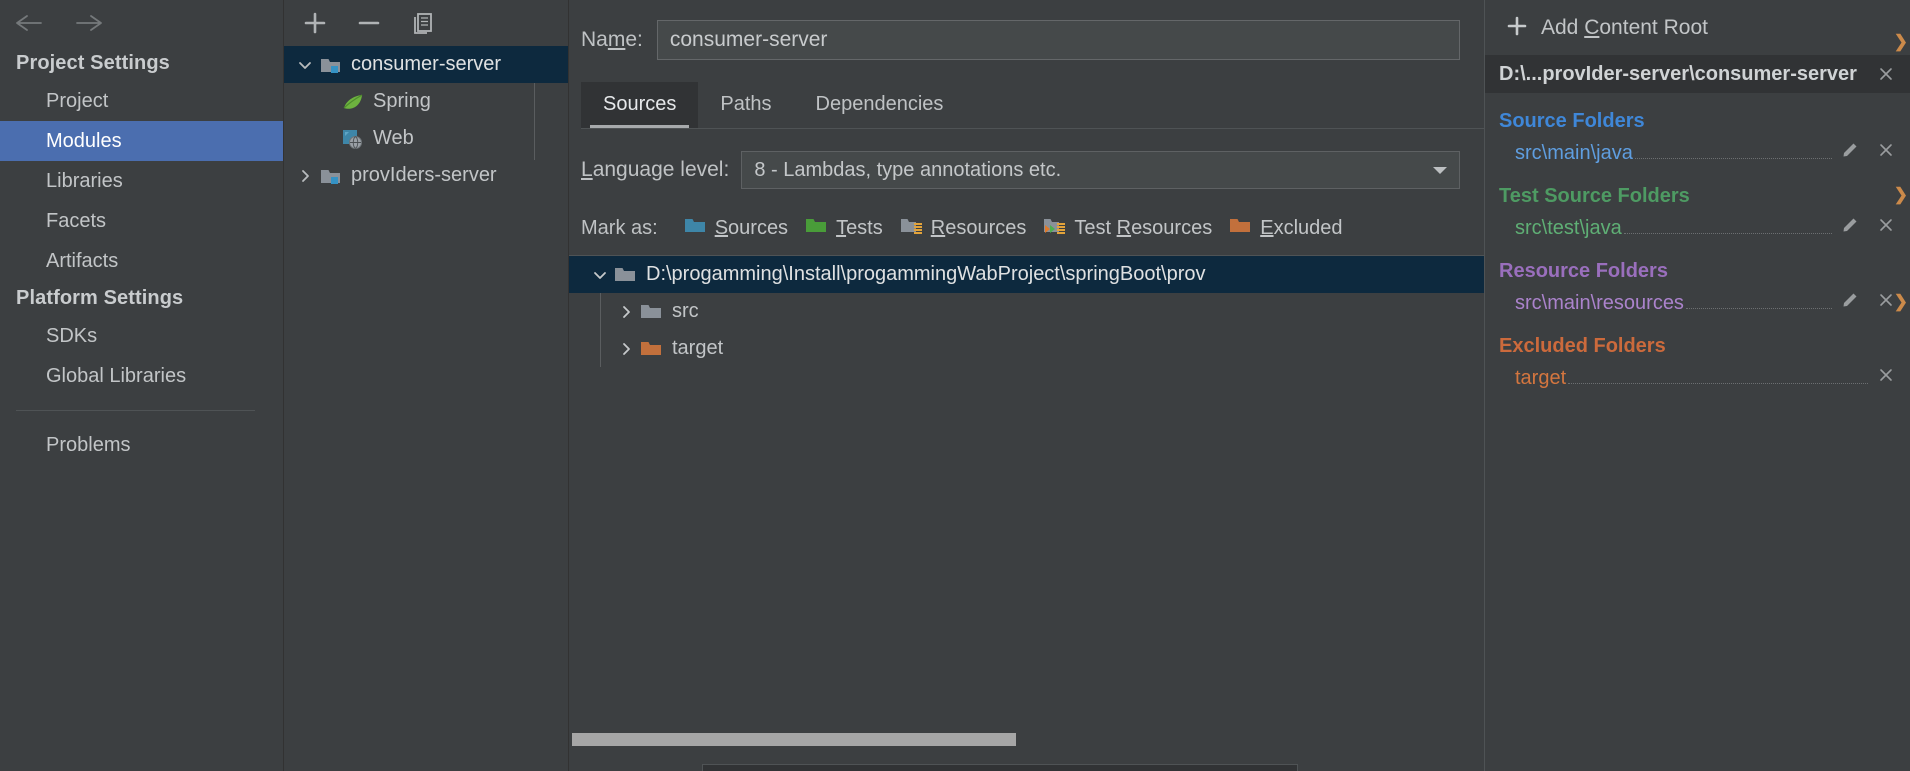 The width and height of the screenshot is (1910, 771). What do you see at coordinates (640, 105) in the screenshot?
I see `tab-sources: Sources` at bounding box center [640, 105].